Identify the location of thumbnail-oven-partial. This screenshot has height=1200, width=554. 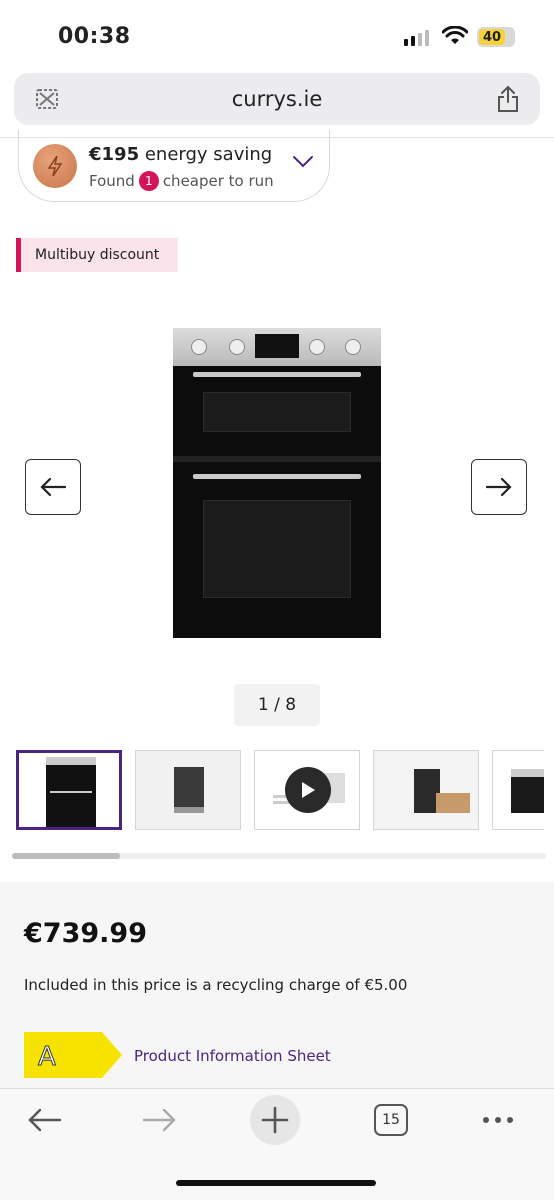
(518, 790).